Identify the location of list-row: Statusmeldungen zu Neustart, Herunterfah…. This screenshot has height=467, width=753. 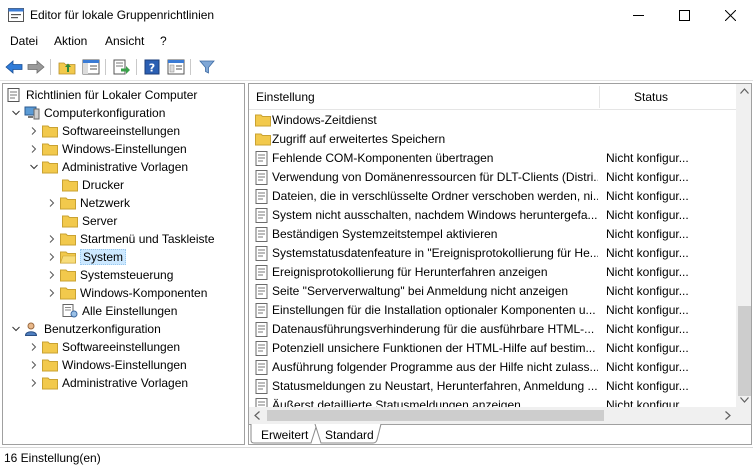
(492, 386).